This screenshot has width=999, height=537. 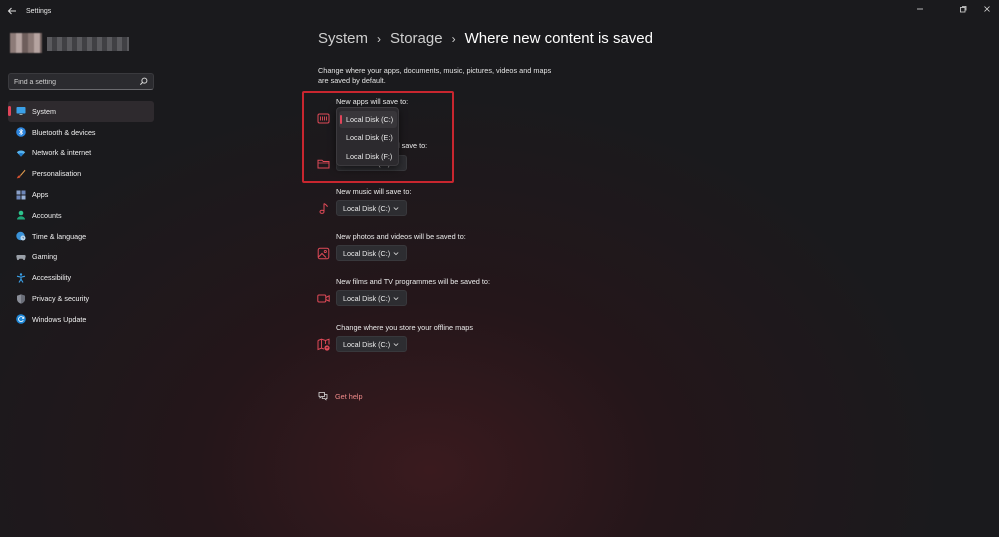 I want to click on sidebar-item-accounts: Accounts, so click(x=81, y=215).